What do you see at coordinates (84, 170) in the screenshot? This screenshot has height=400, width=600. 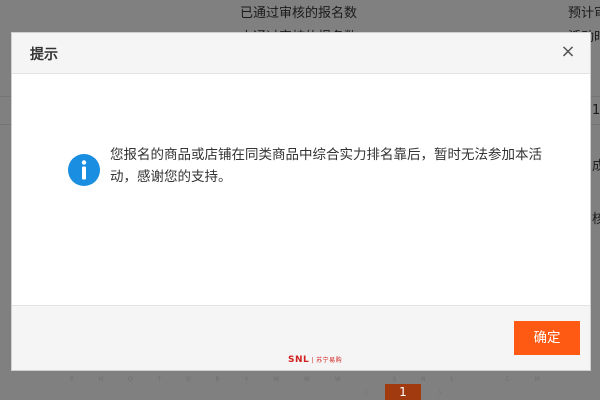 I see `info-icon` at bounding box center [84, 170].